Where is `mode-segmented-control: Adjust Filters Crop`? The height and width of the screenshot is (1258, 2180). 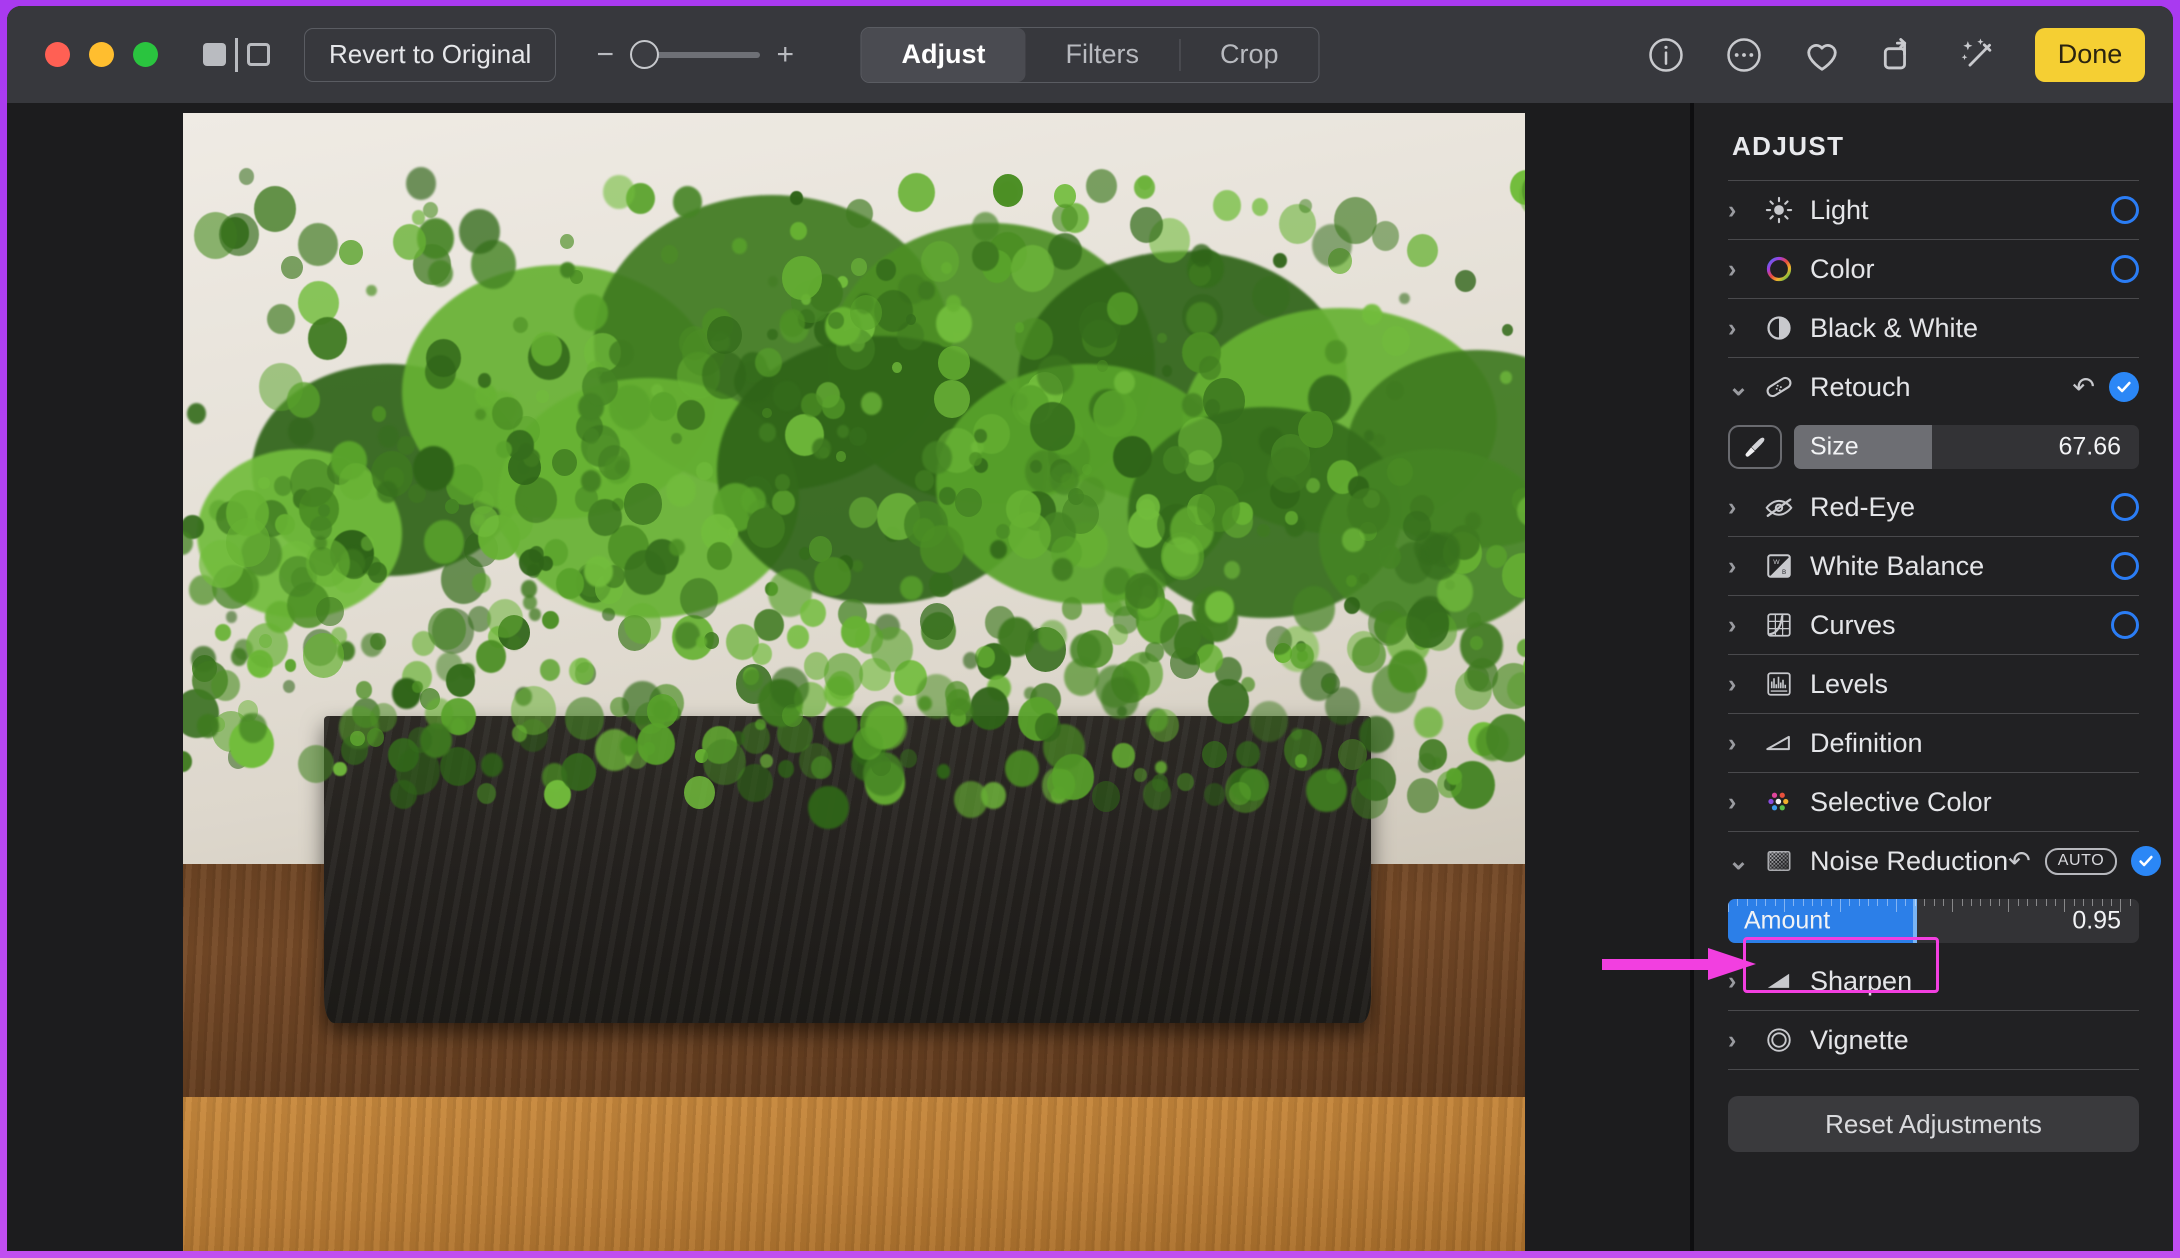
mode-segmented-control: Adjust Filters Crop is located at coordinates (1090, 54).